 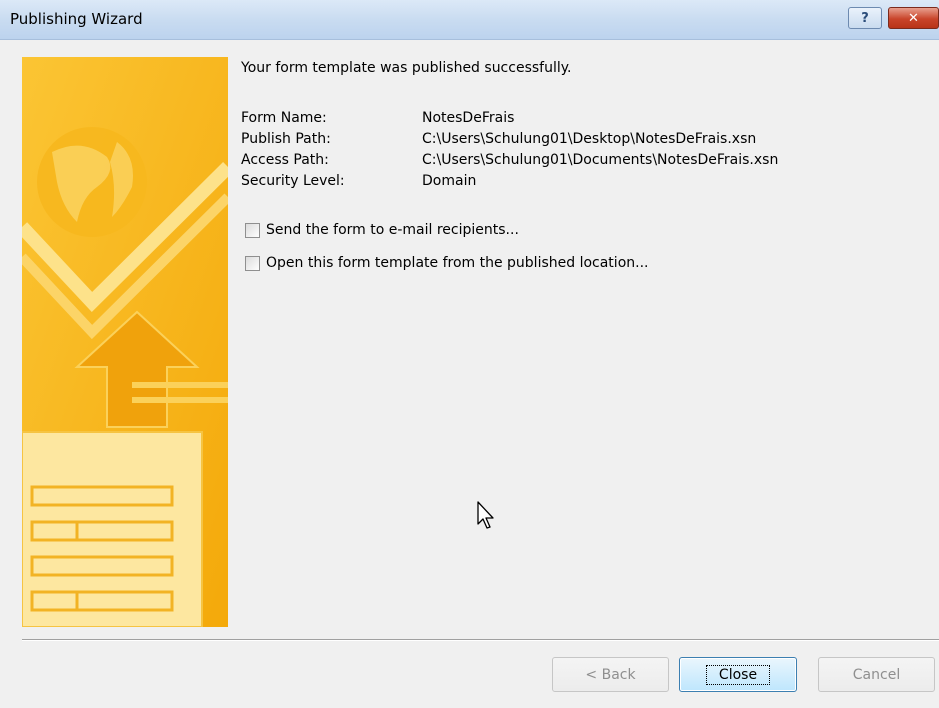 I want to click on access-path-label: Access Path:, so click(x=285, y=160).